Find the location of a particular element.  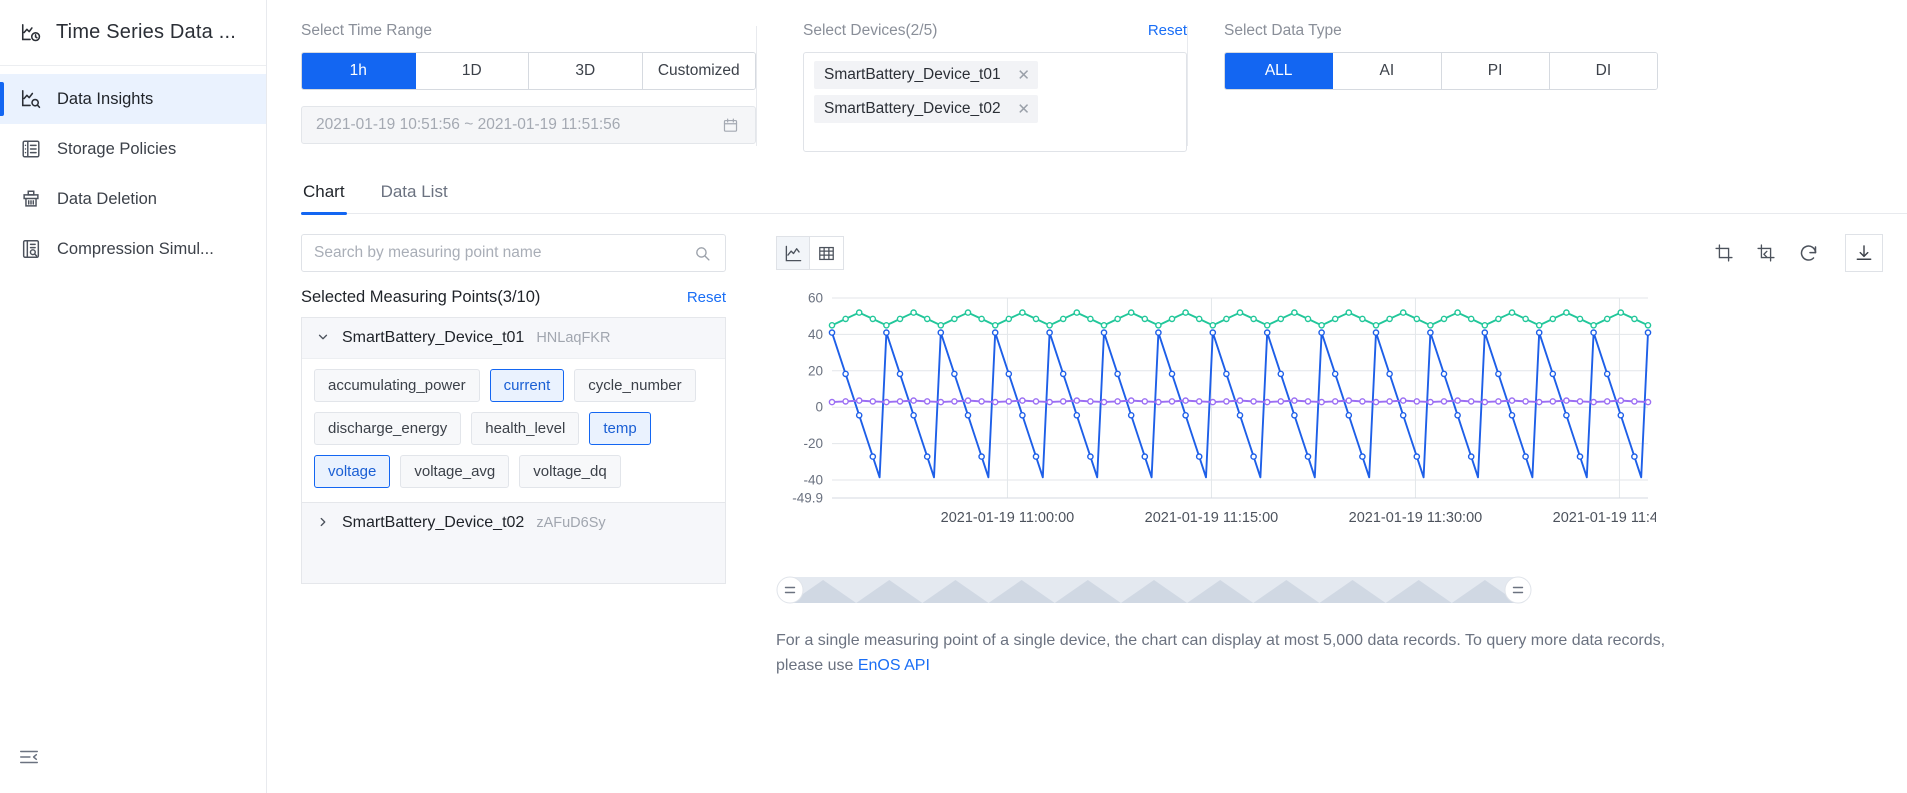

device-group-name: SmartBattery_Device_t01 is located at coordinates (433, 337).